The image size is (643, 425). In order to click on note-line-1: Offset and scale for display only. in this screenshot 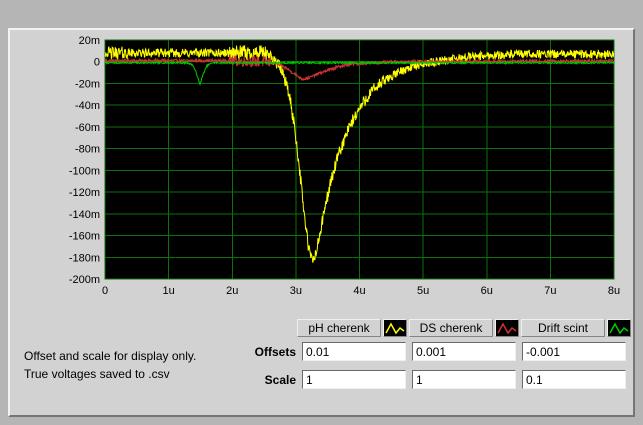, I will do `click(110, 356)`.